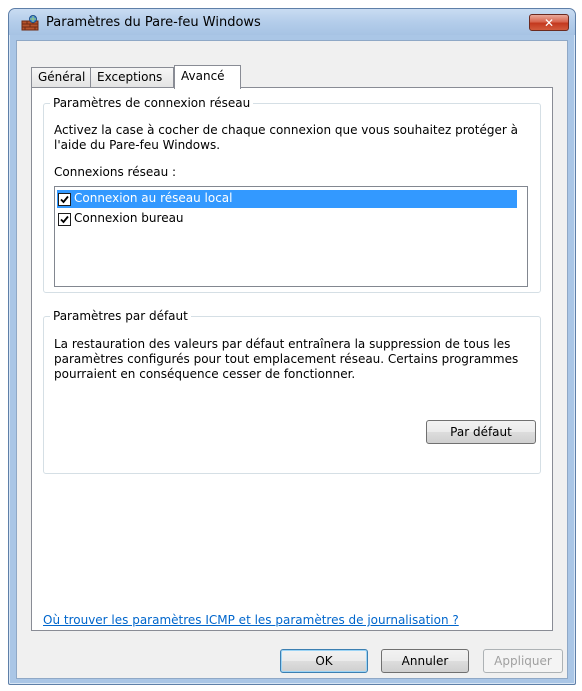 This screenshot has height=691, width=582. What do you see at coordinates (292, 22) in the screenshot?
I see `title-bar: Paramètres du Pare-feu Windows ✕` at bounding box center [292, 22].